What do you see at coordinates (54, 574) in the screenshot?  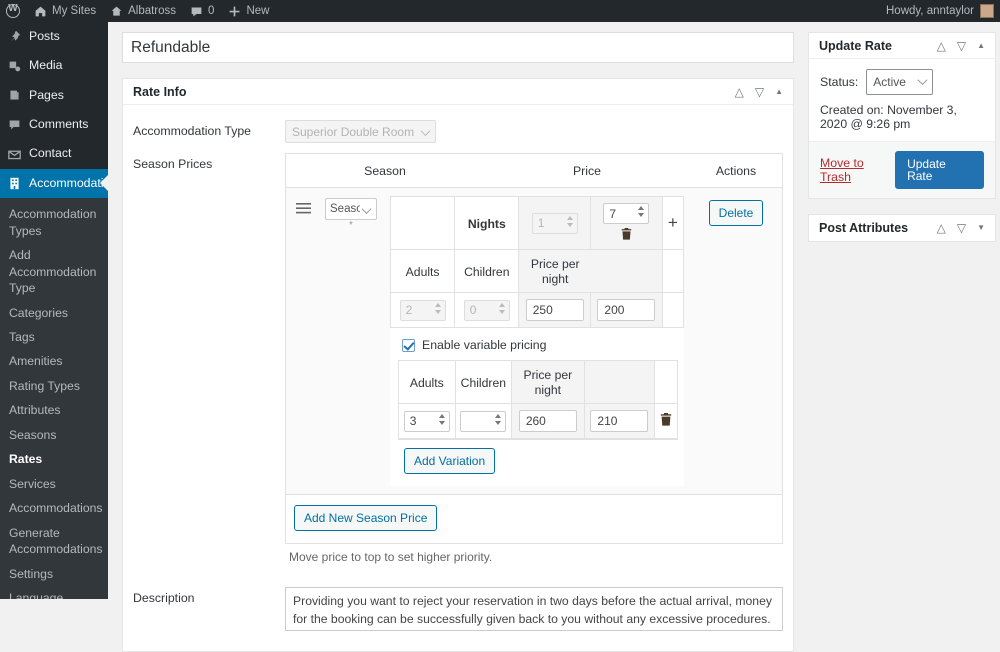 I see `submenu-item-settings: Settings` at bounding box center [54, 574].